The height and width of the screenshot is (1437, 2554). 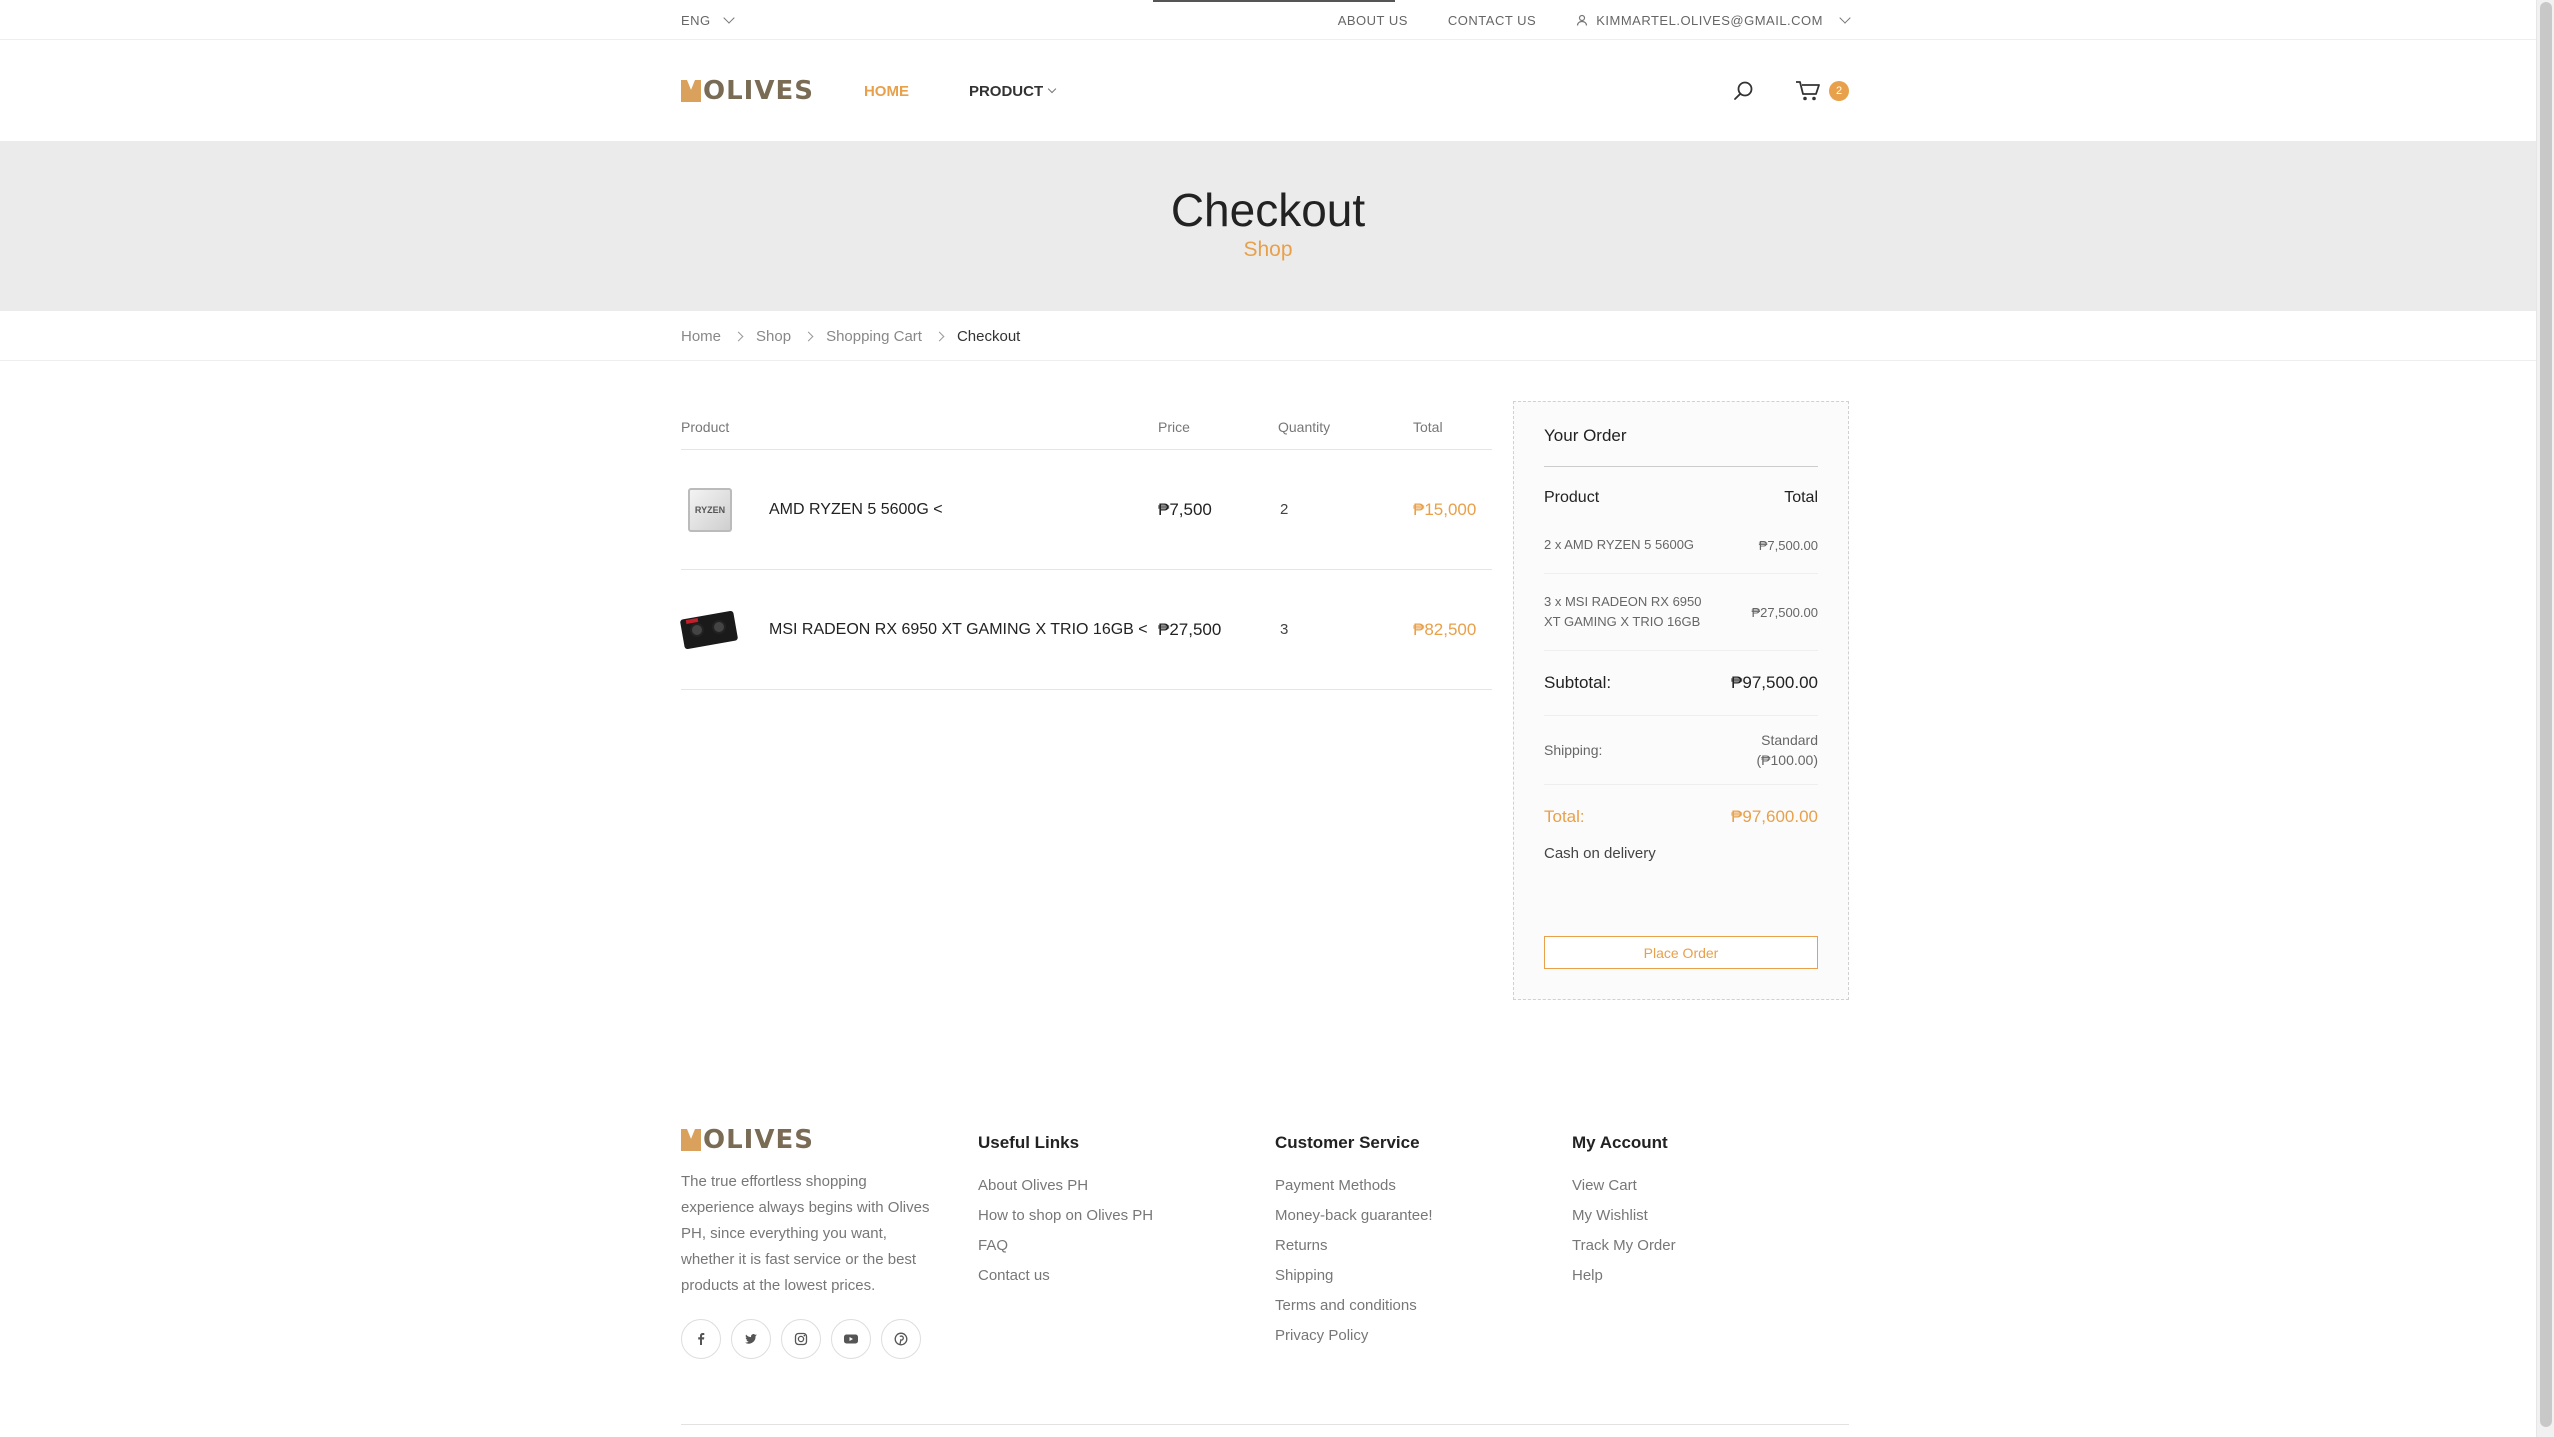 I want to click on product-price: ₱27,500, so click(x=1190, y=629).